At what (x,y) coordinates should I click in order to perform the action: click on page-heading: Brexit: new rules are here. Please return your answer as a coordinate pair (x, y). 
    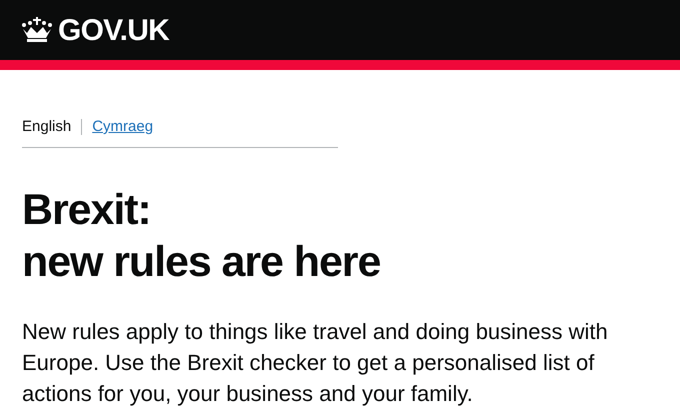
    Looking at the image, I should click on (202, 236).